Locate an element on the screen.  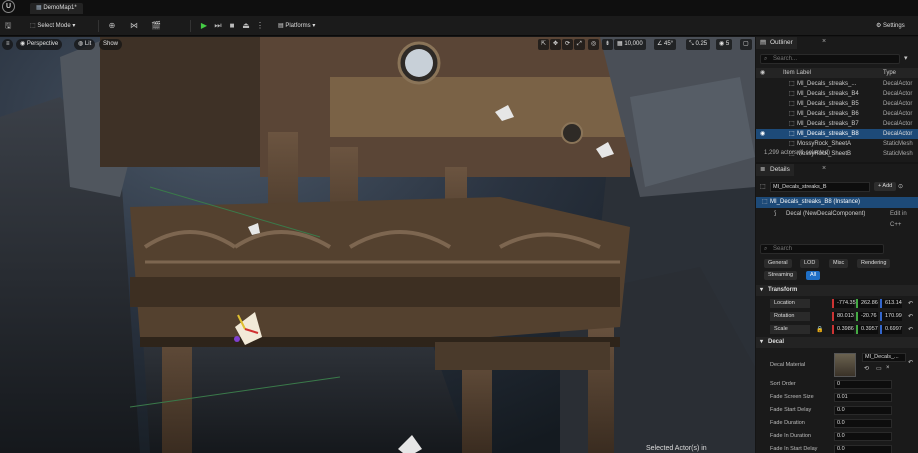
property-row: Fade In Start Delay 0.0 is located at coordinates (837, 449).